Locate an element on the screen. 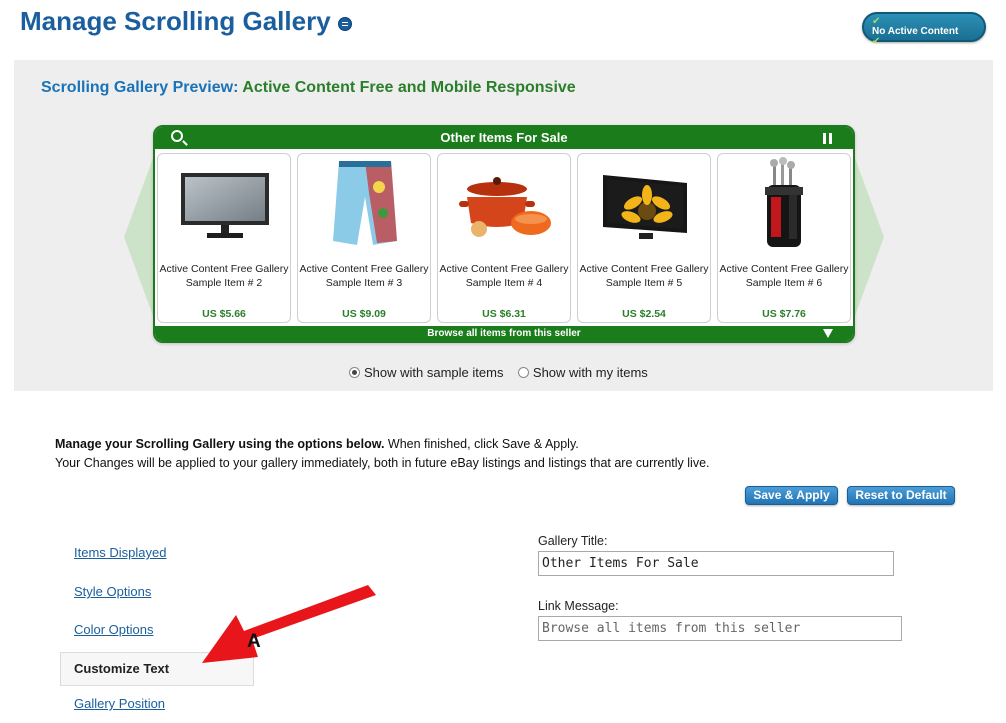  sidebar-item-style-options: Style Options is located at coordinates (112, 591).